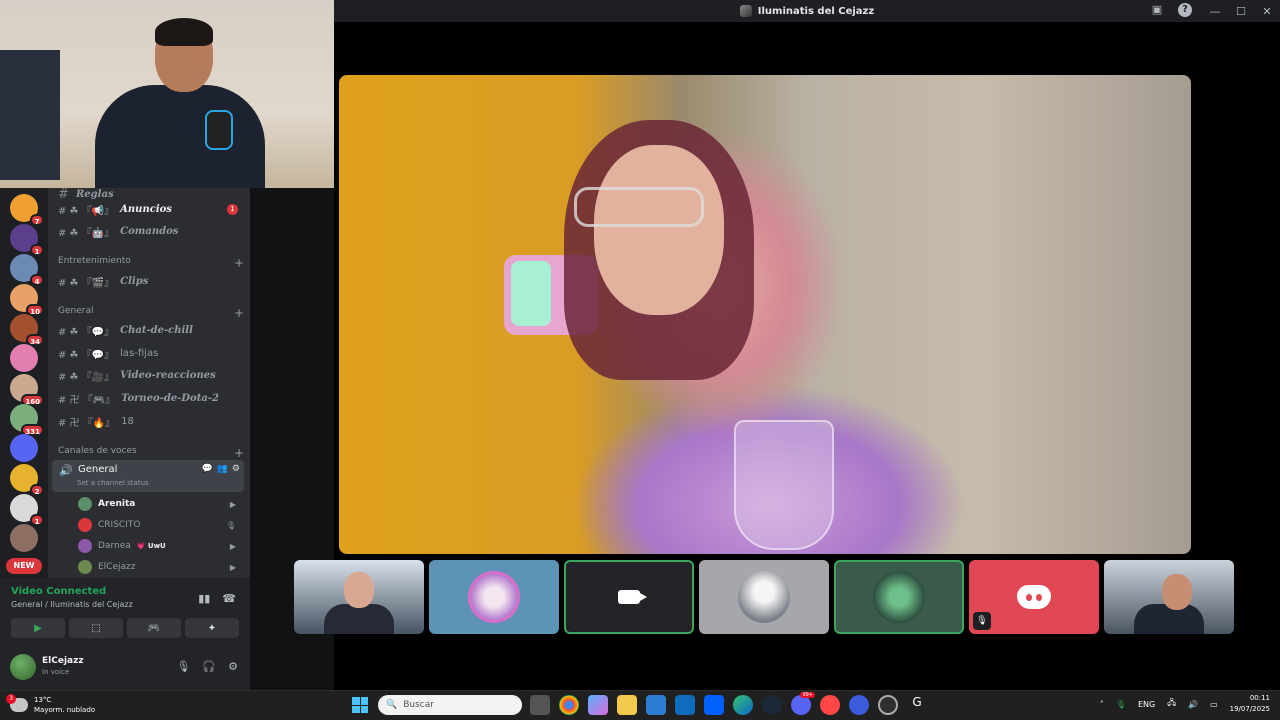 This screenshot has height=720, width=1280. What do you see at coordinates (27, 480) in the screenshot?
I see `server-icon: 2` at bounding box center [27, 480].